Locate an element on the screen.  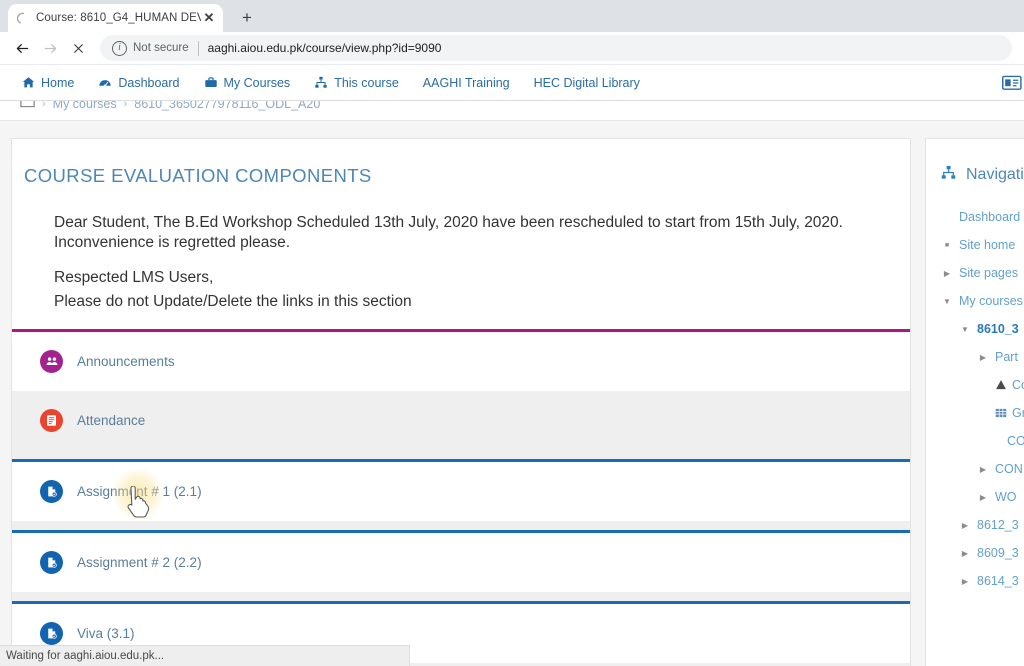
tree-item-course-intro: COU is located at coordinates (980, 441).